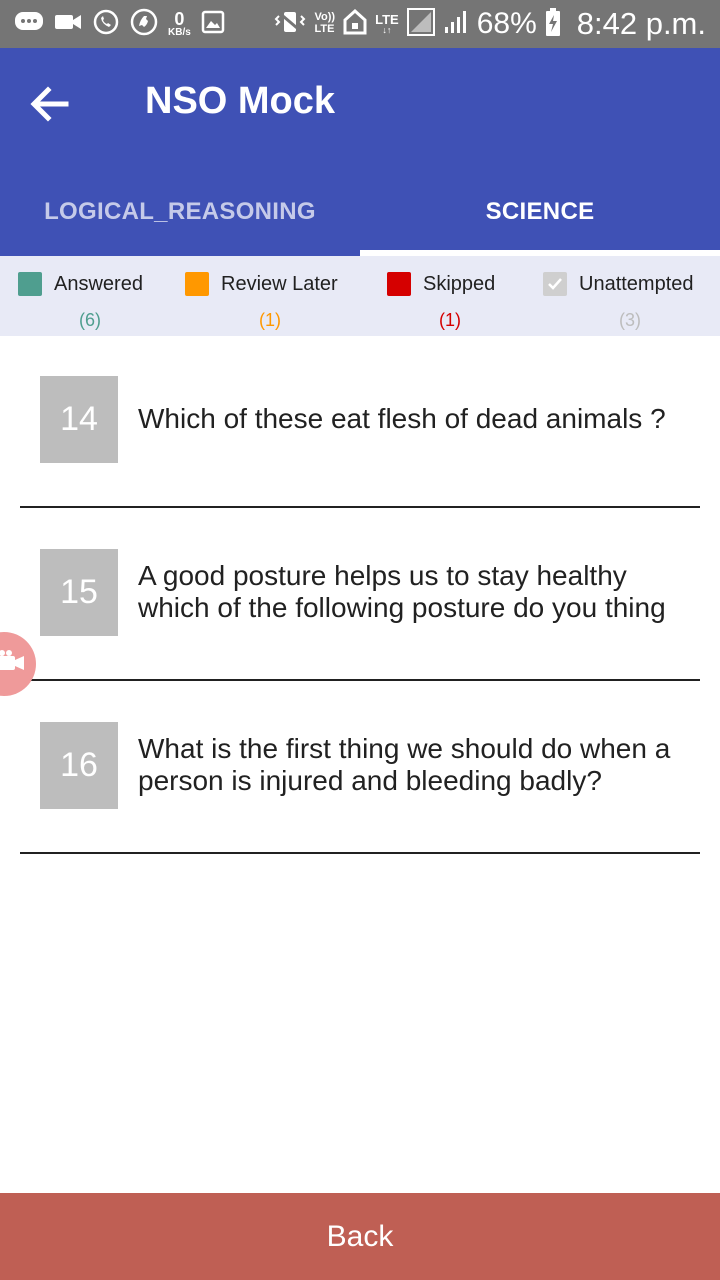 This screenshot has width=720, height=1280. What do you see at coordinates (179, 19) in the screenshot?
I see `network-speed-value: 0` at bounding box center [179, 19].